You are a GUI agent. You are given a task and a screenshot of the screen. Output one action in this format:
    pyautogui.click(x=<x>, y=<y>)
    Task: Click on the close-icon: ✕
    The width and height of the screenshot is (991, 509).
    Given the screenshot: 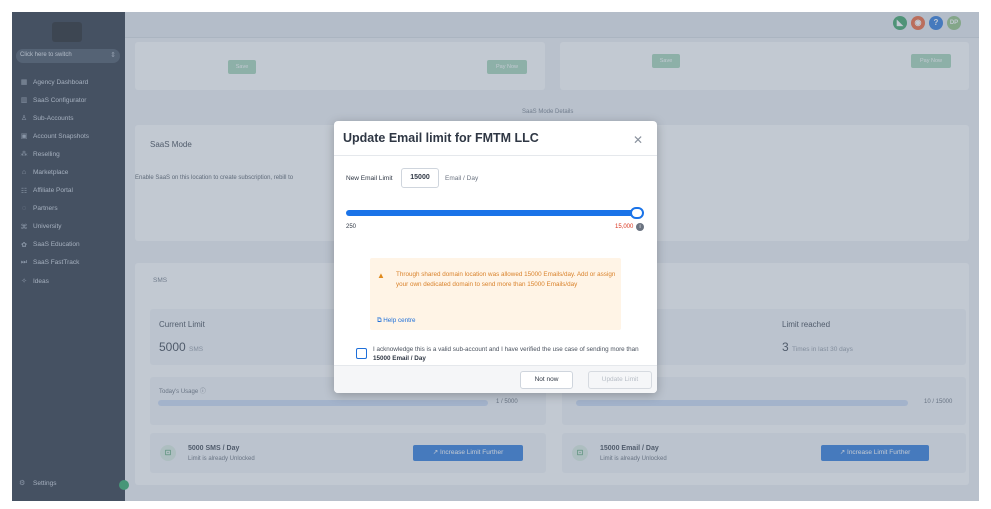 What is the action you would take?
    pyautogui.click(x=638, y=140)
    